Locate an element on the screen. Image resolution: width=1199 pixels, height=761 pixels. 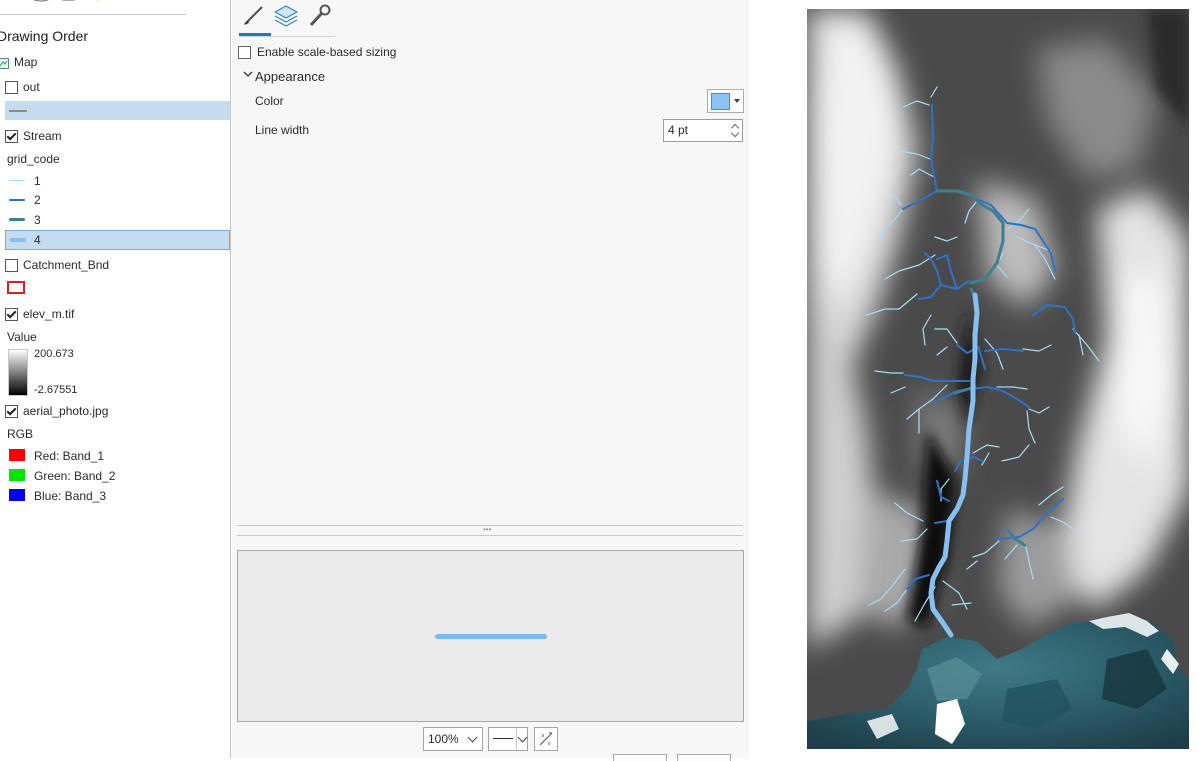
symbol-preview is located at coordinates (490, 636).